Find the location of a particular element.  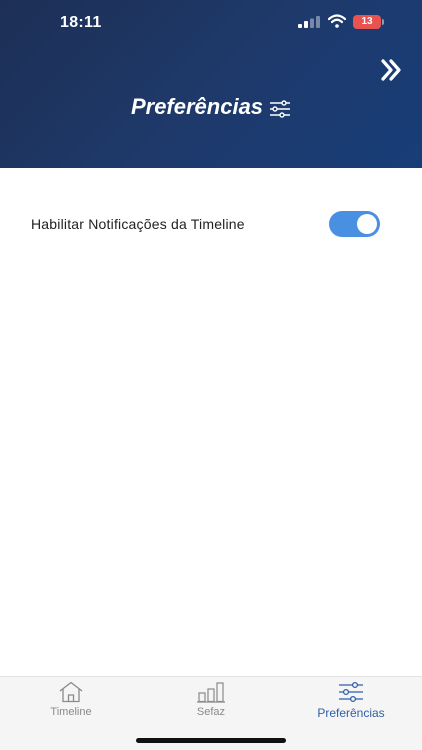

tab-sefaz: Sefaz is located at coordinates (211, 702).